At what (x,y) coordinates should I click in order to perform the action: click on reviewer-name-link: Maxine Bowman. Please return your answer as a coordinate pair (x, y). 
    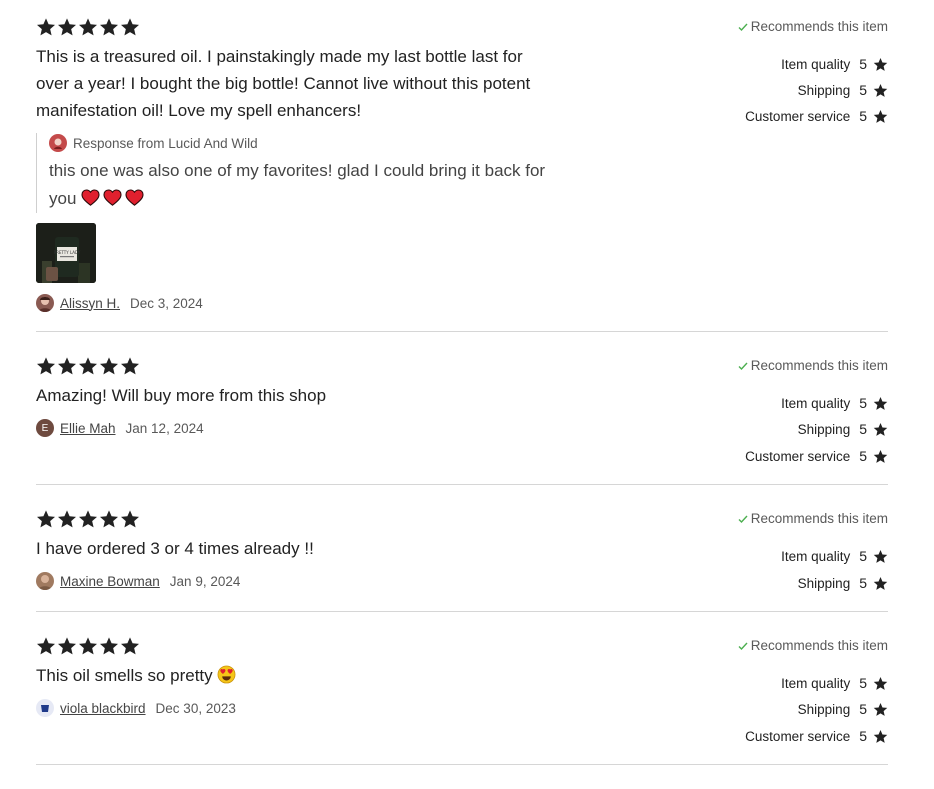
    Looking at the image, I should click on (110, 581).